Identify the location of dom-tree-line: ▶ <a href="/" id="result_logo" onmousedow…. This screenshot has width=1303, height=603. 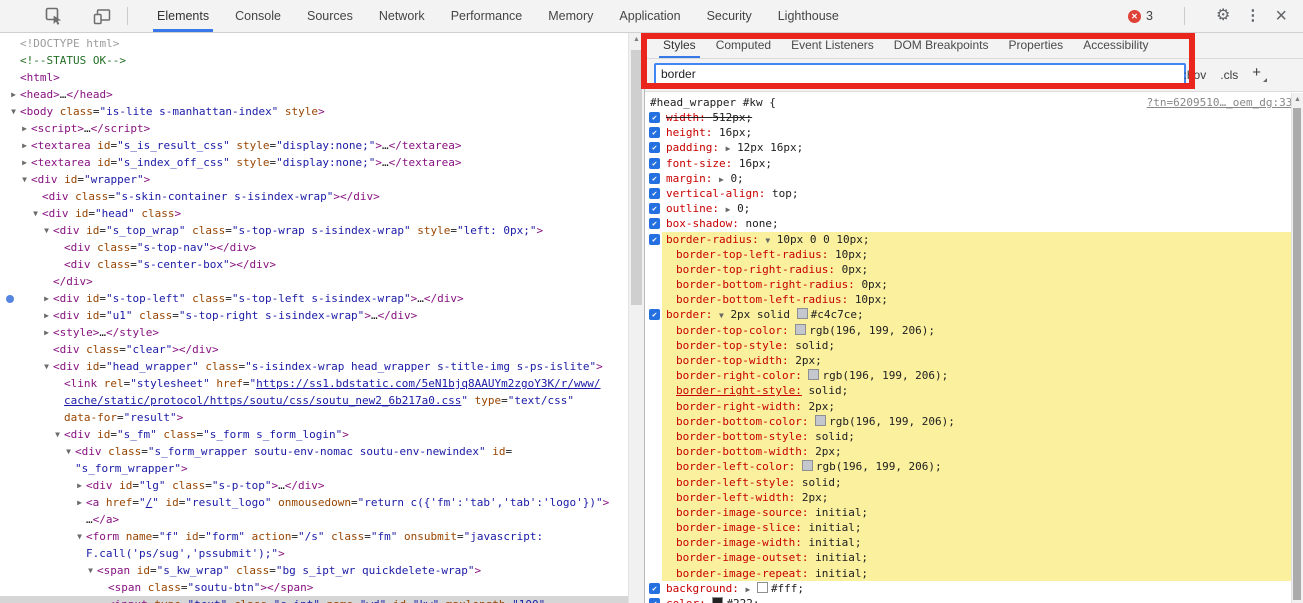
(314, 502).